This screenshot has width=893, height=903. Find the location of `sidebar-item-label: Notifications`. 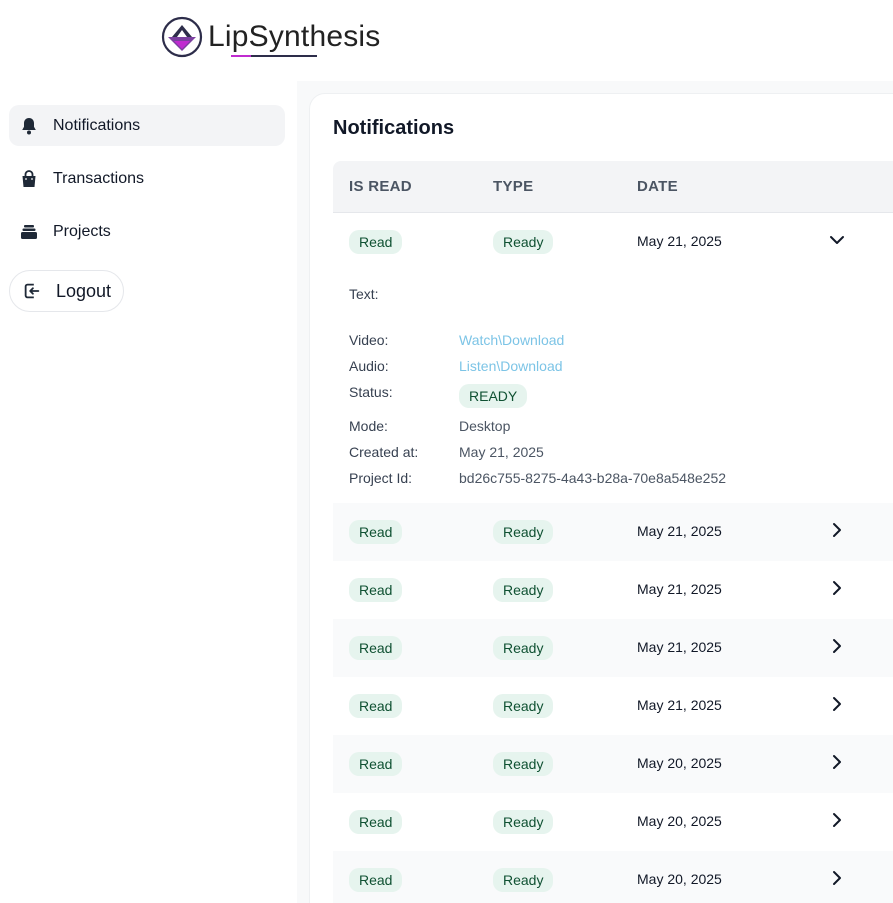

sidebar-item-label: Notifications is located at coordinates (97, 125).